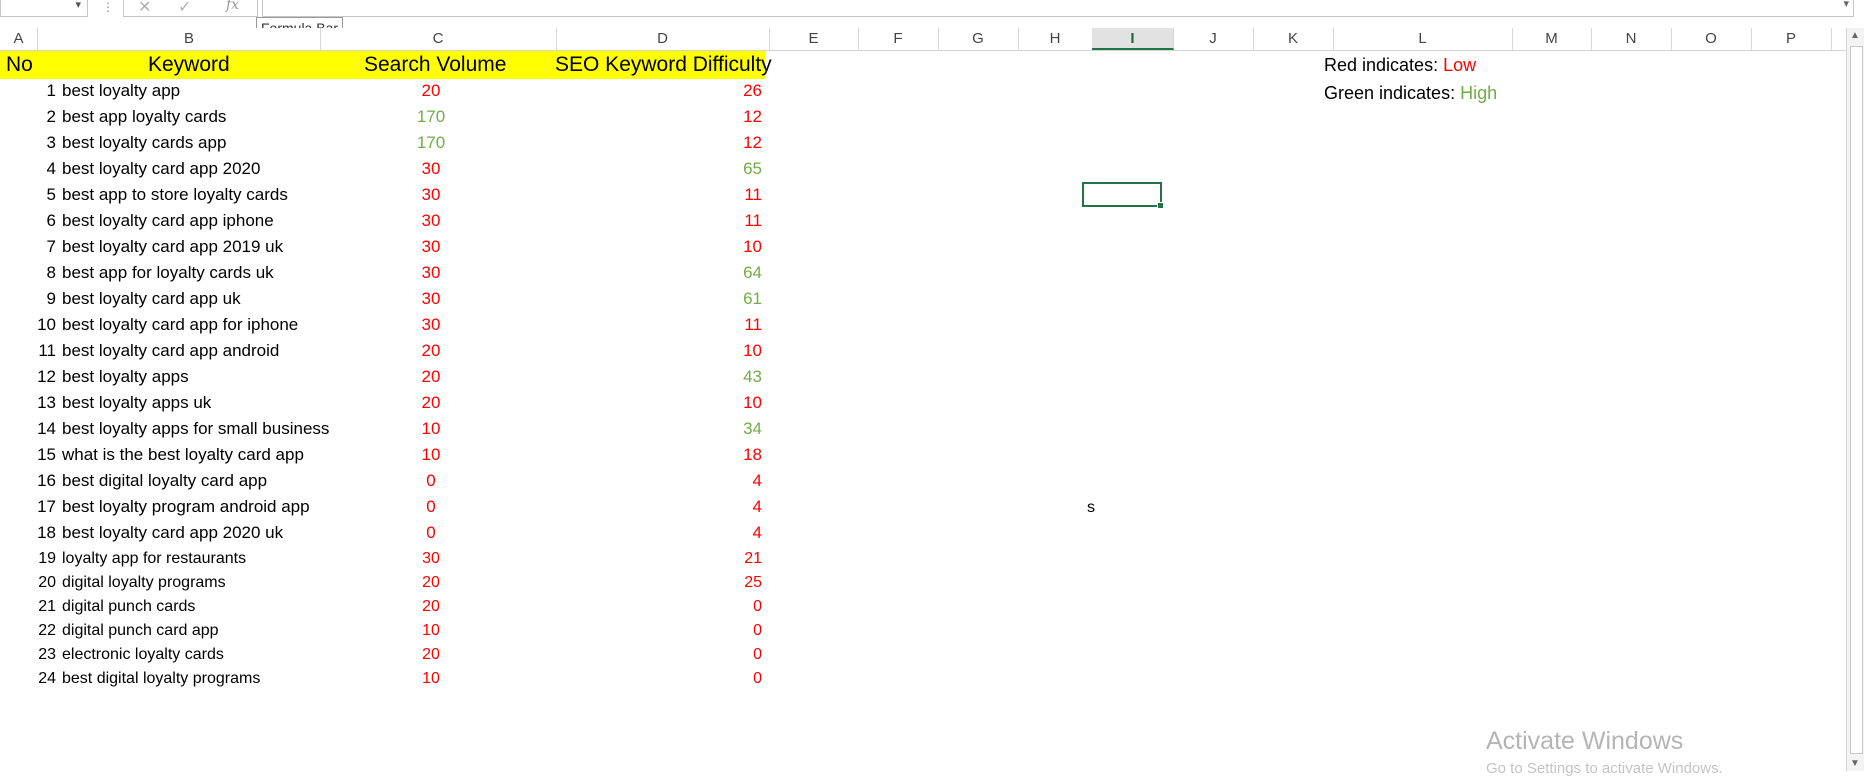 The width and height of the screenshot is (1864, 777). What do you see at coordinates (28, 273) in the screenshot?
I see `row-number-cell: 8` at bounding box center [28, 273].